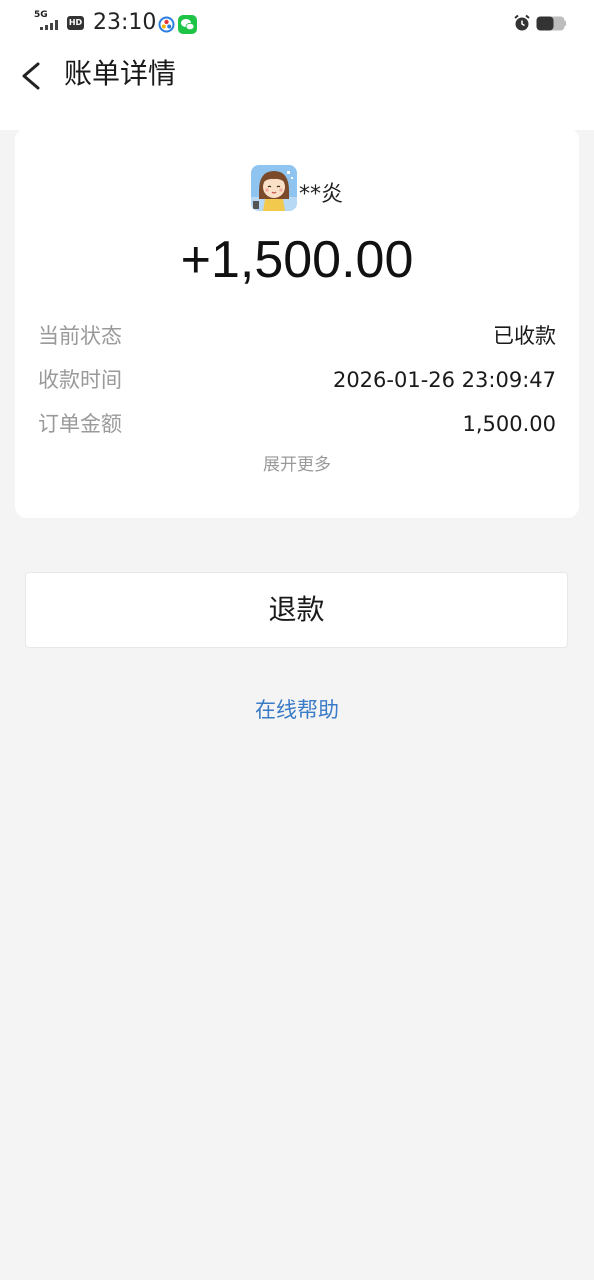  What do you see at coordinates (273, 188) in the screenshot?
I see `avatar` at bounding box center [273, 188].